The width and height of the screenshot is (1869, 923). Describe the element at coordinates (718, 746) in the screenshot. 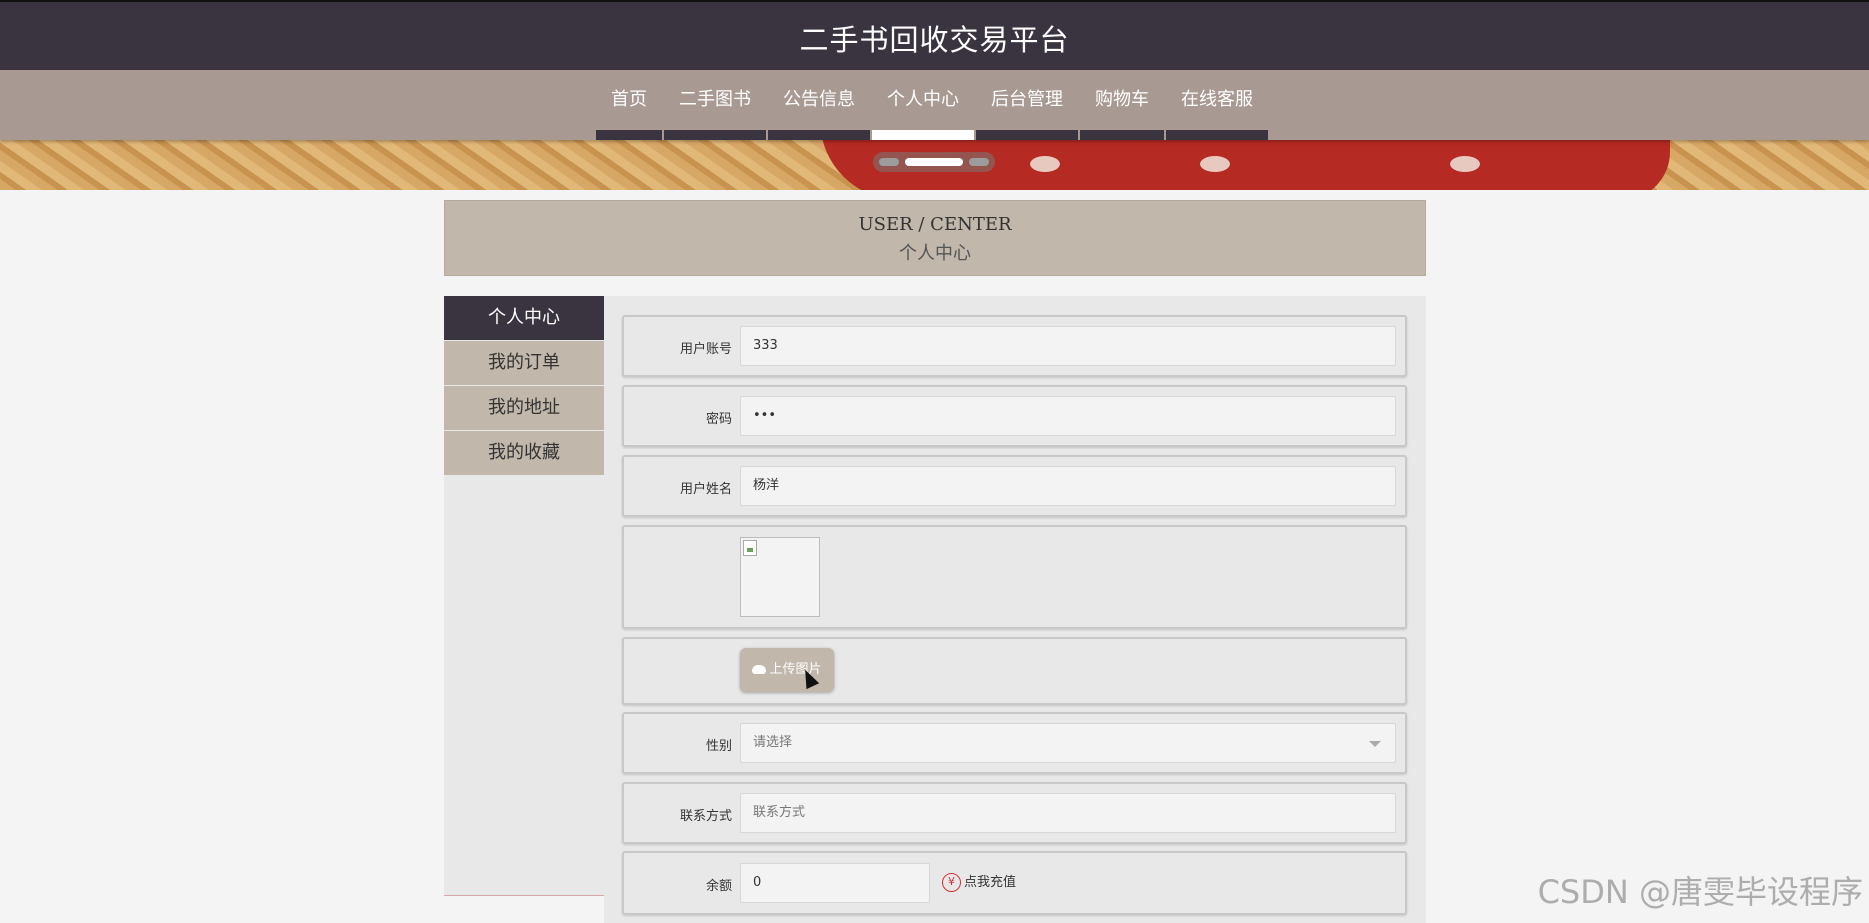

I see `gender-label: 性别` at that location.